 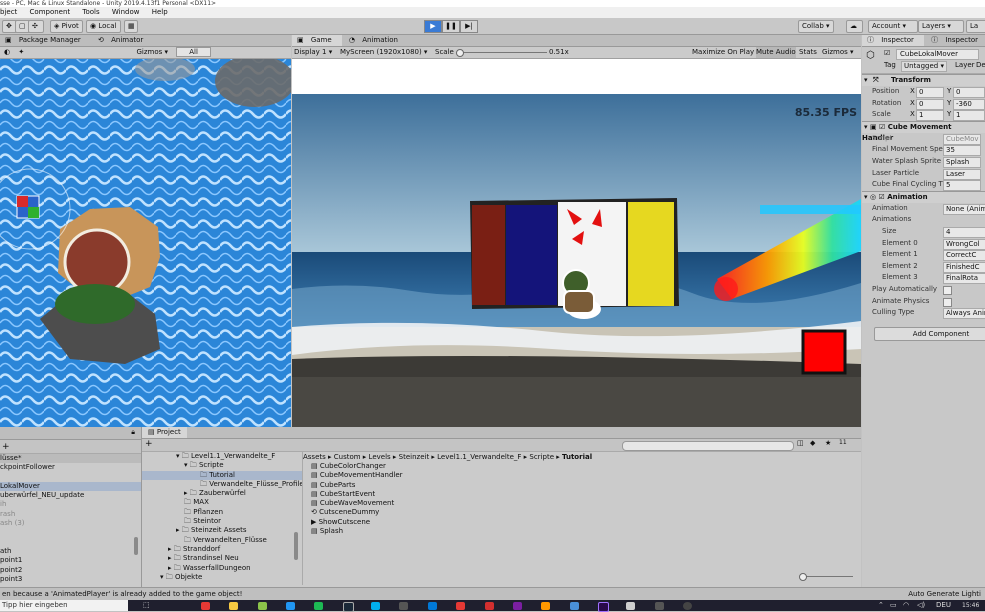 I want to click on maximize-on-play-toggle: Maximize On Play, so click(x=723, y=52).